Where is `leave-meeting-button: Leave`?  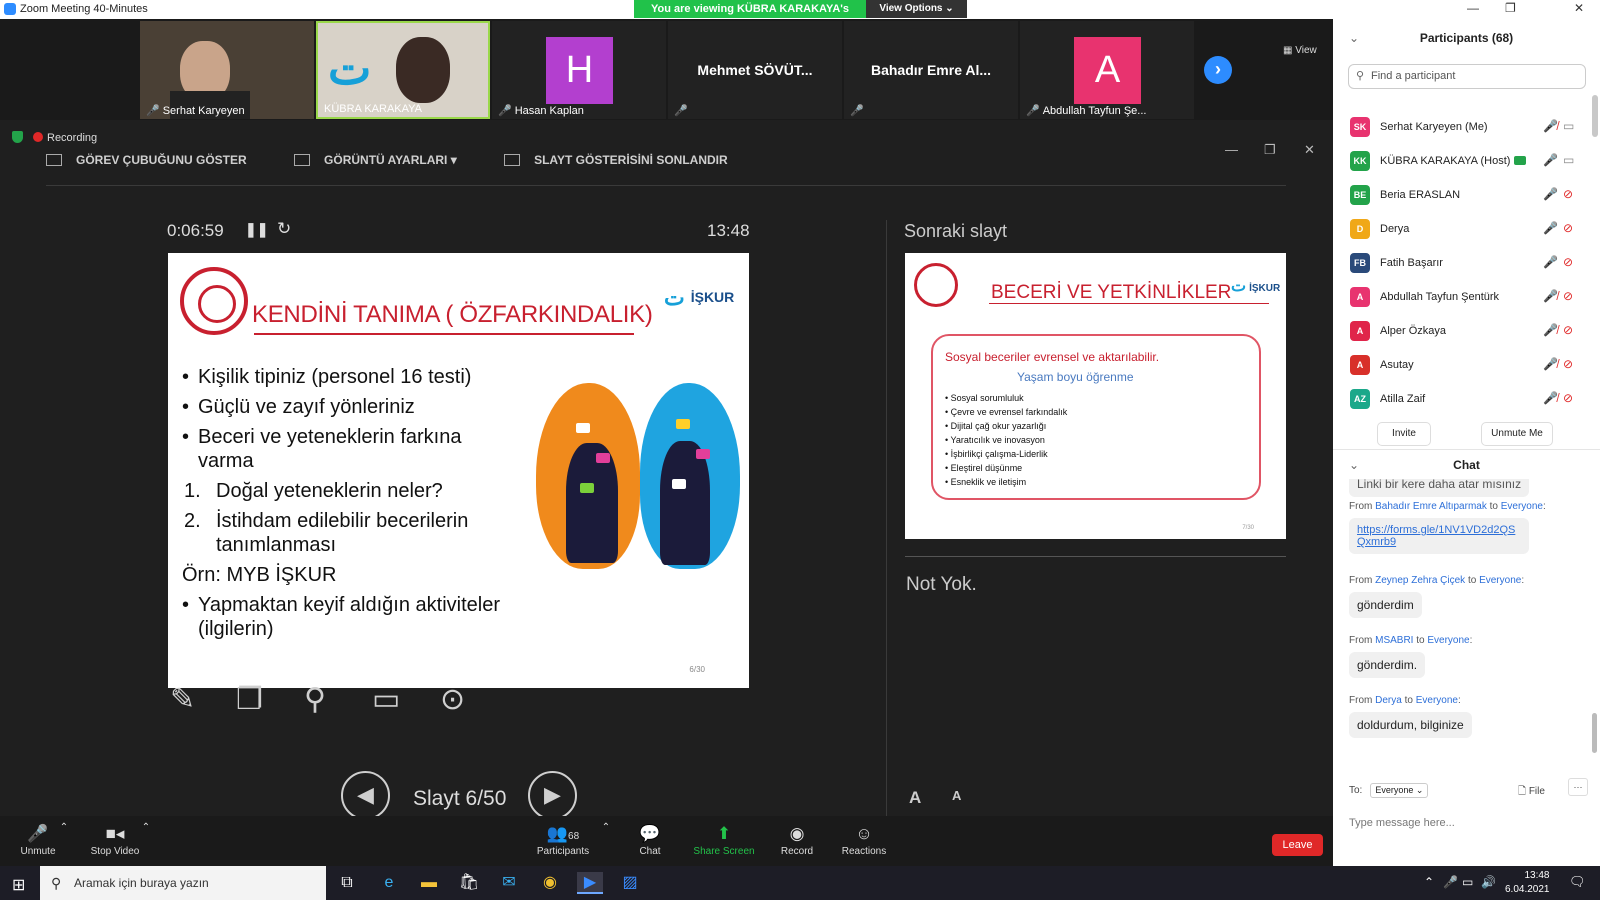
leave-meeting-button: Leave is located at coordinates (1297, 845).